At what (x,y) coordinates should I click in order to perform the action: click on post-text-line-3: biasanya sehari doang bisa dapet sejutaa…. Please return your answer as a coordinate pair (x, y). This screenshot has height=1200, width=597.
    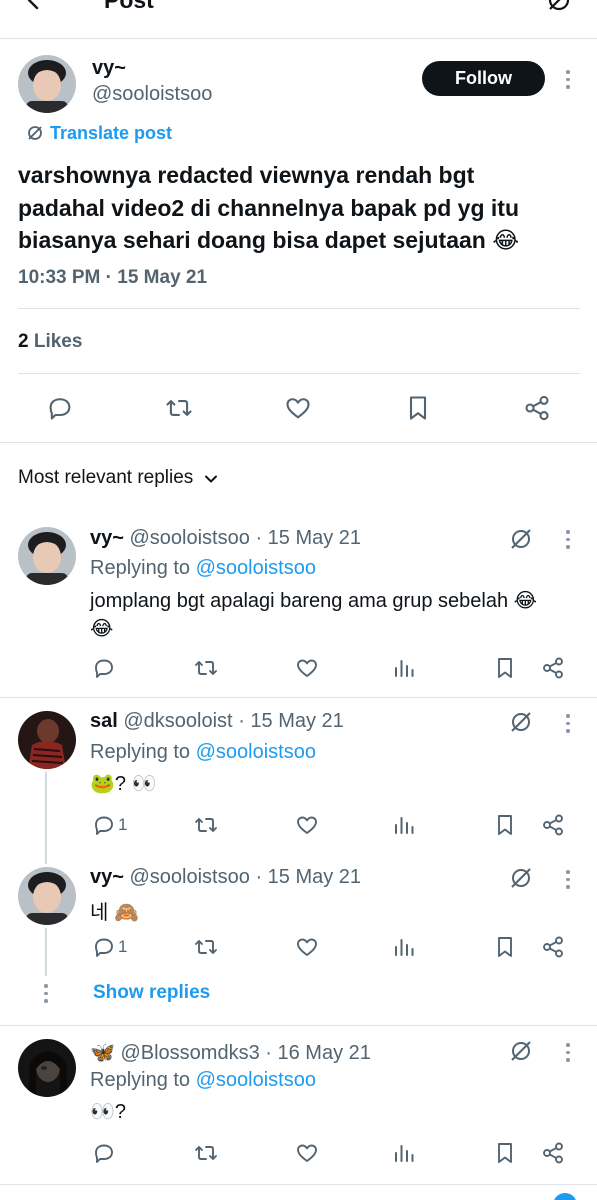
    Looking at the image, I should click on (269, 240).